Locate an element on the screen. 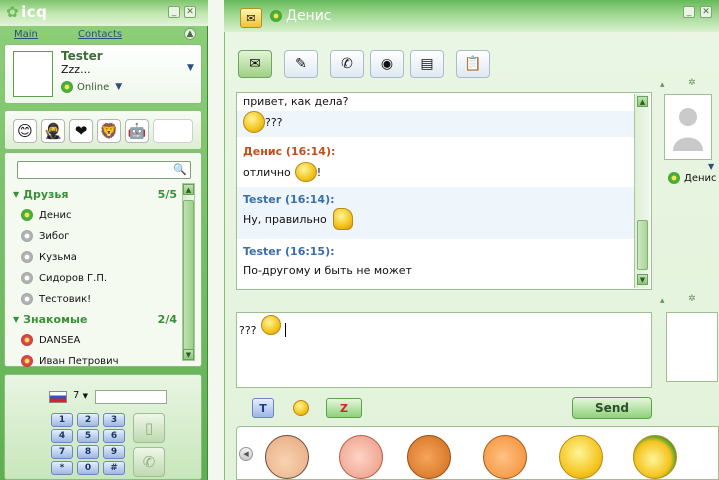  avatar is located at coordinates (33, 74).